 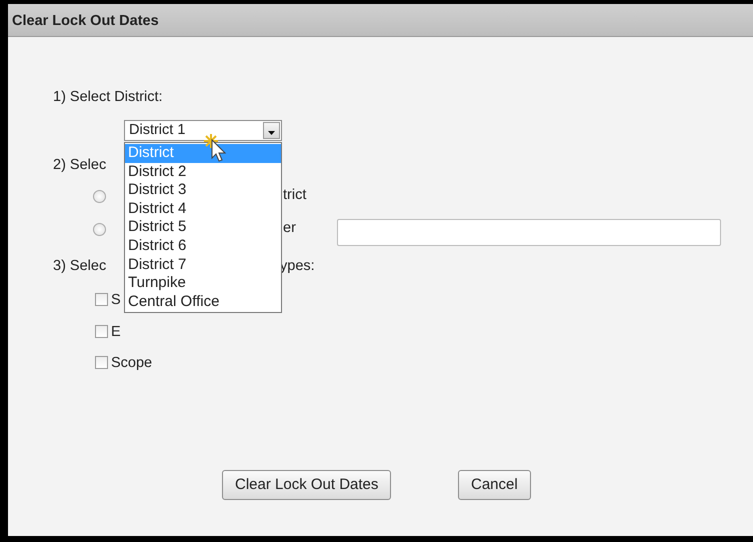 I want to click on dialog-button: Clear Lock Out Dates, so click(x=307, y=485).